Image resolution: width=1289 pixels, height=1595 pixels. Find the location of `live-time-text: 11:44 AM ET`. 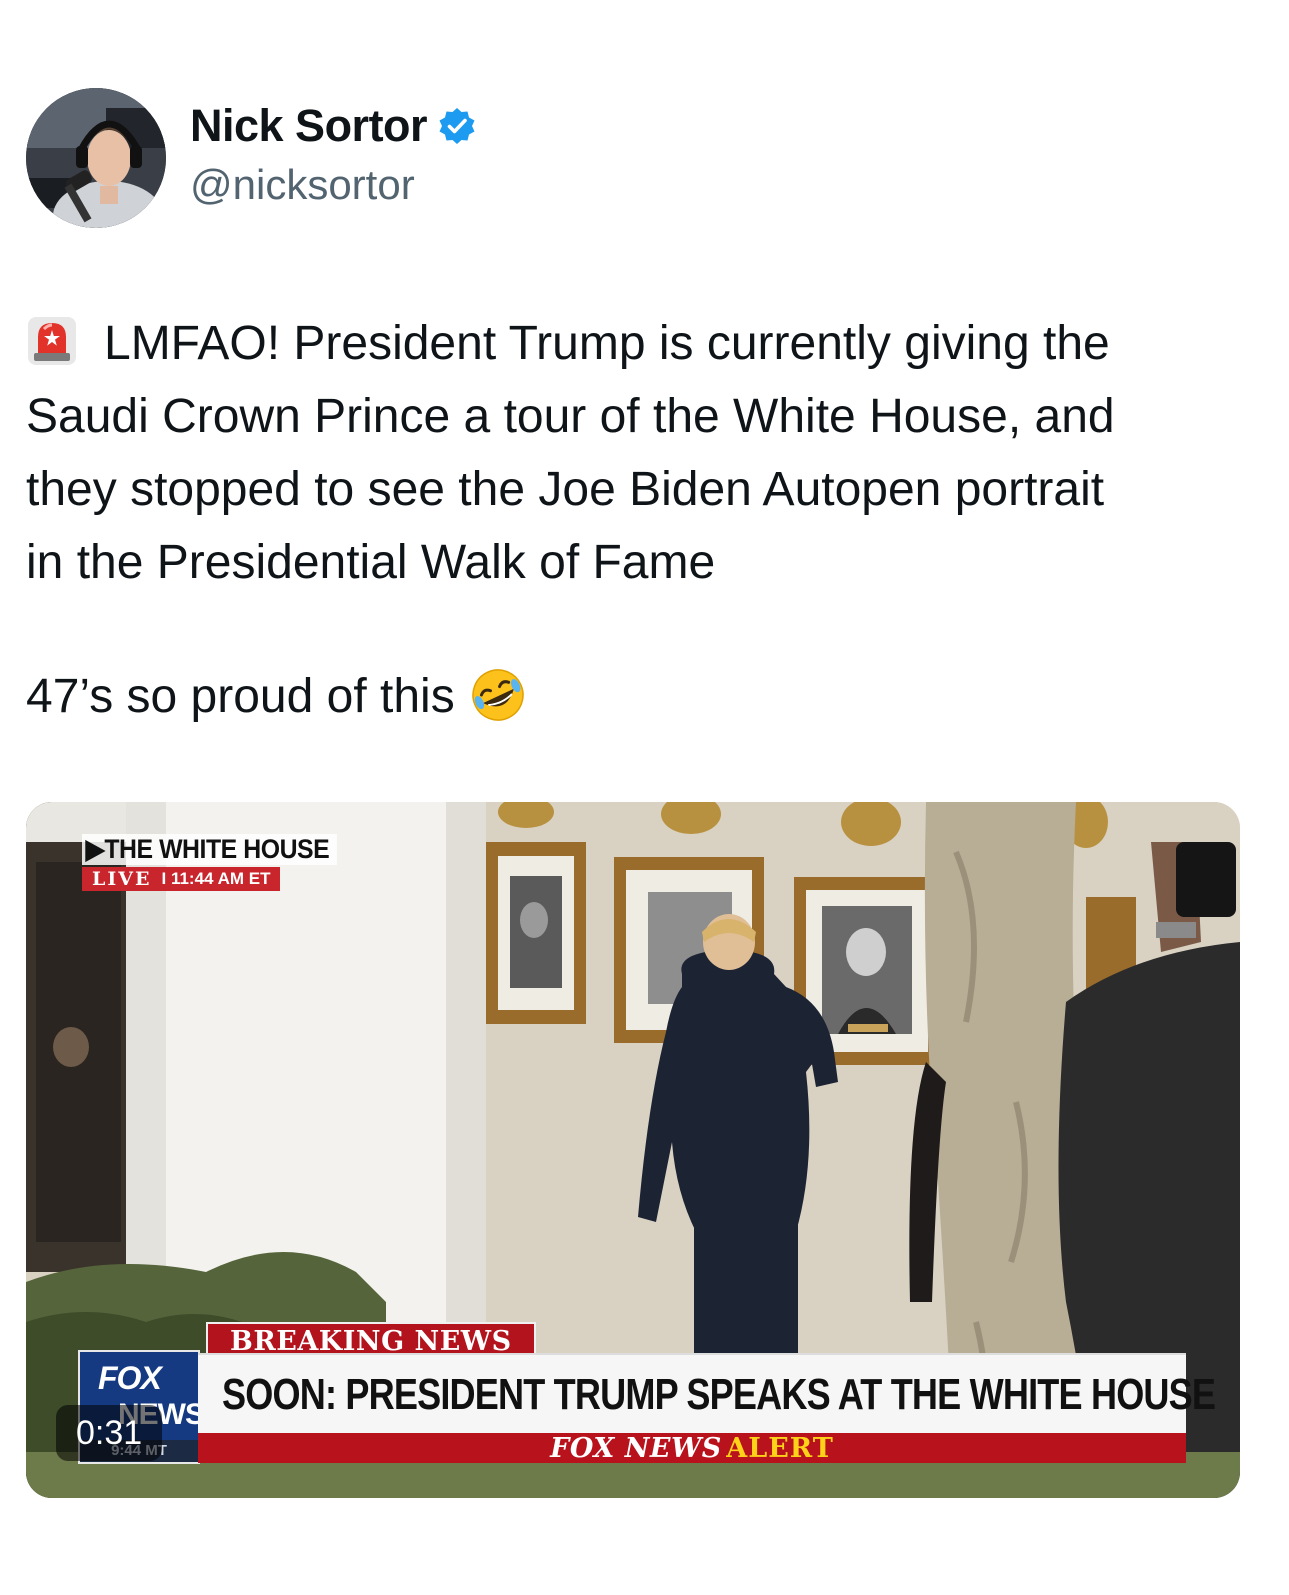

live-time-text: 11:44 AM ET is located at coordinates (220, 878).